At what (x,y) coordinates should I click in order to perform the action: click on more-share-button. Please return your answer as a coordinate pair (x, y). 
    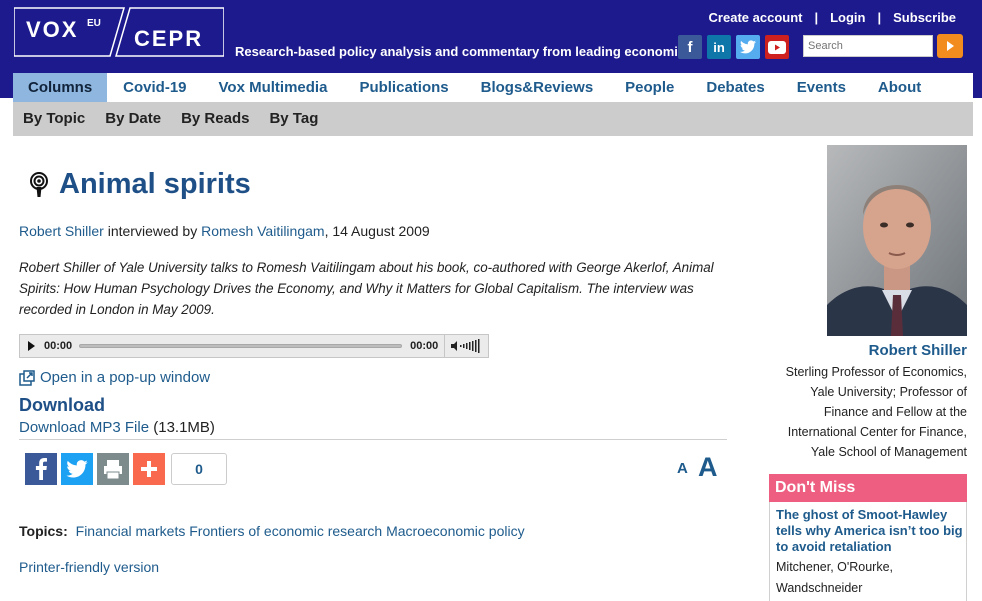
    Looking at the image, I should click on (149, 469).